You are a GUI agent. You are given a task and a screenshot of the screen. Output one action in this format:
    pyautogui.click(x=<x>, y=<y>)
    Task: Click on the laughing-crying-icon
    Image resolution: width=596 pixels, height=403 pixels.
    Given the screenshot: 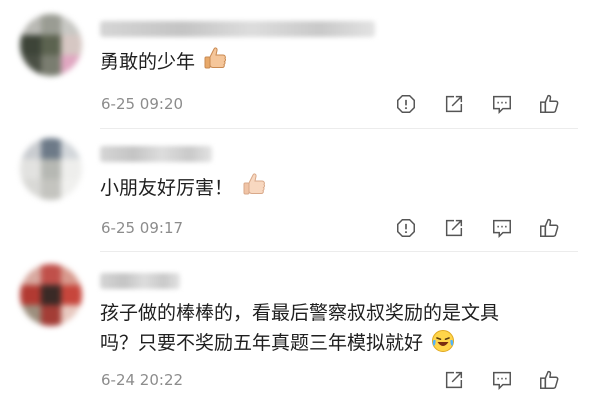 What is the action you would take?
    pyautogui.click(x=443, y=345)
    